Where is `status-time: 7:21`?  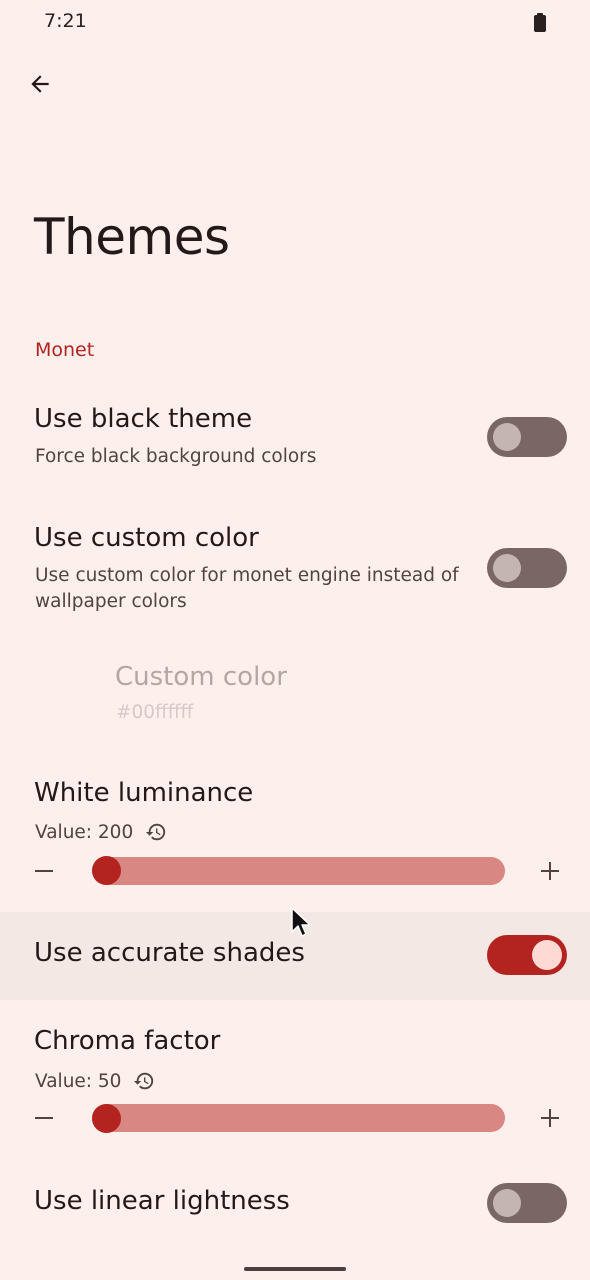 status-time: 7:21 is located at coordinates (65, 21).